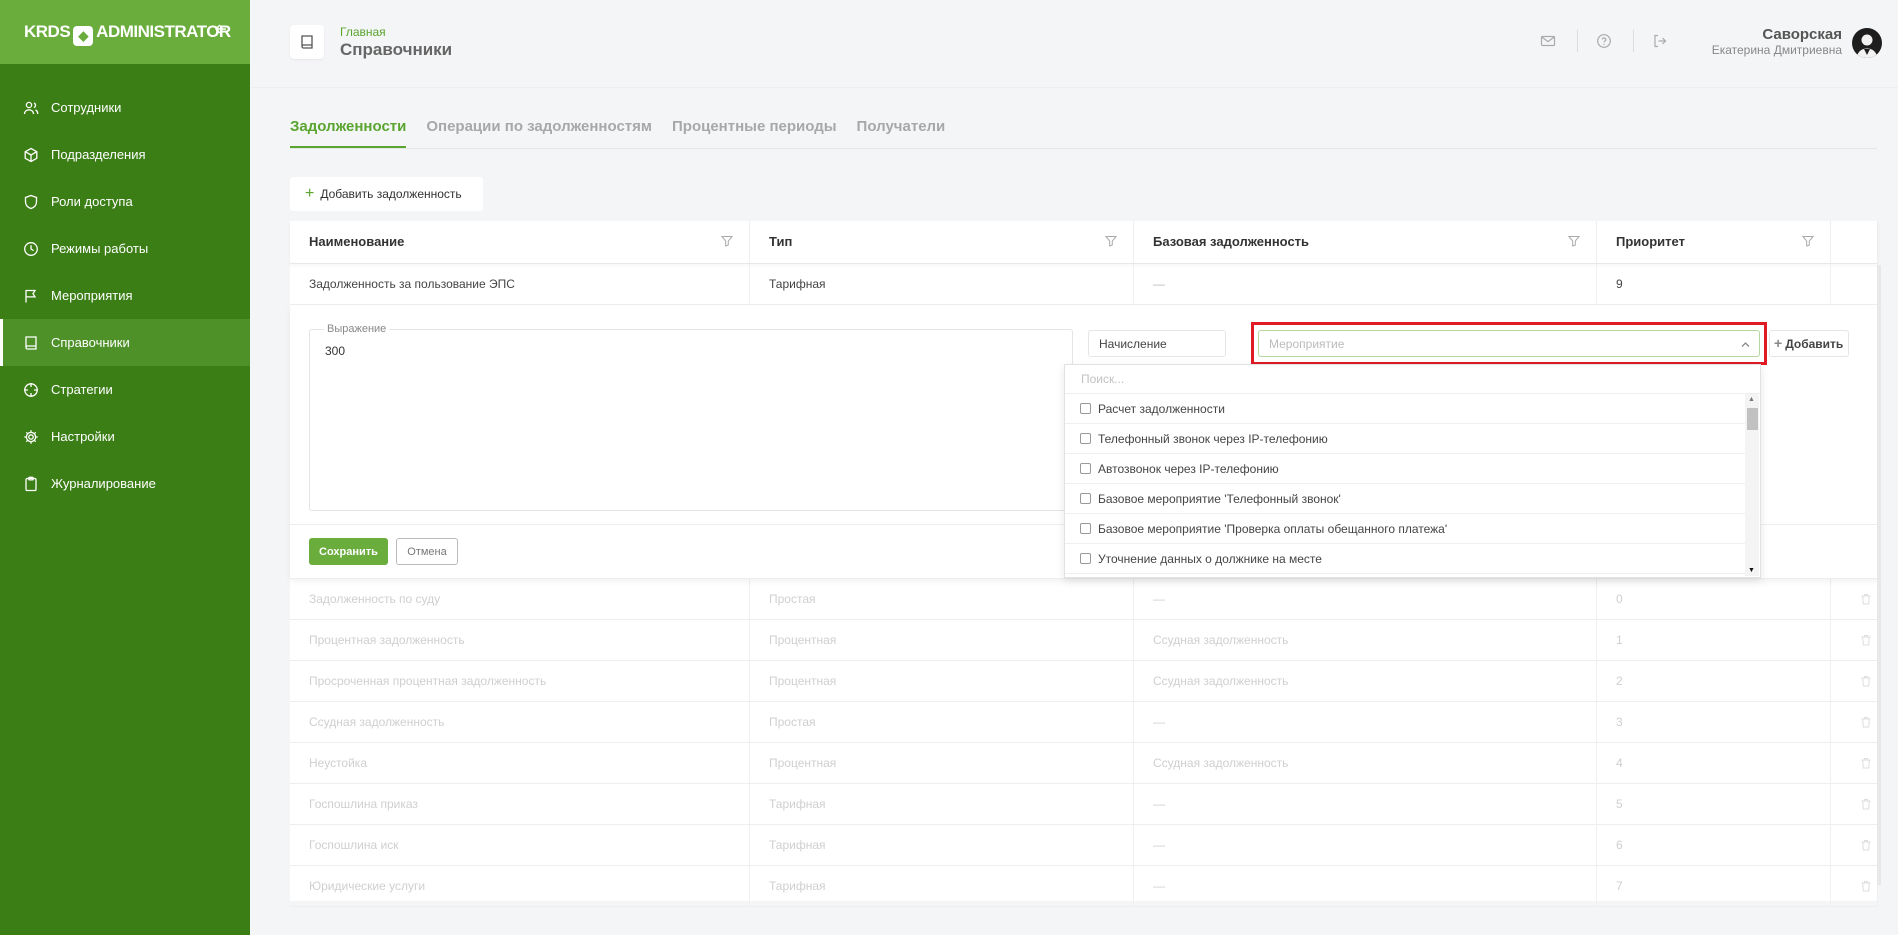 The width and height of the screenshot is (1898, 935). What do you see at coordinates (1219, 498) in the screenshot?
I see `option-label: Базовое мероприятие 'Телефонный звонок'` at bounding box center [1219, 498].